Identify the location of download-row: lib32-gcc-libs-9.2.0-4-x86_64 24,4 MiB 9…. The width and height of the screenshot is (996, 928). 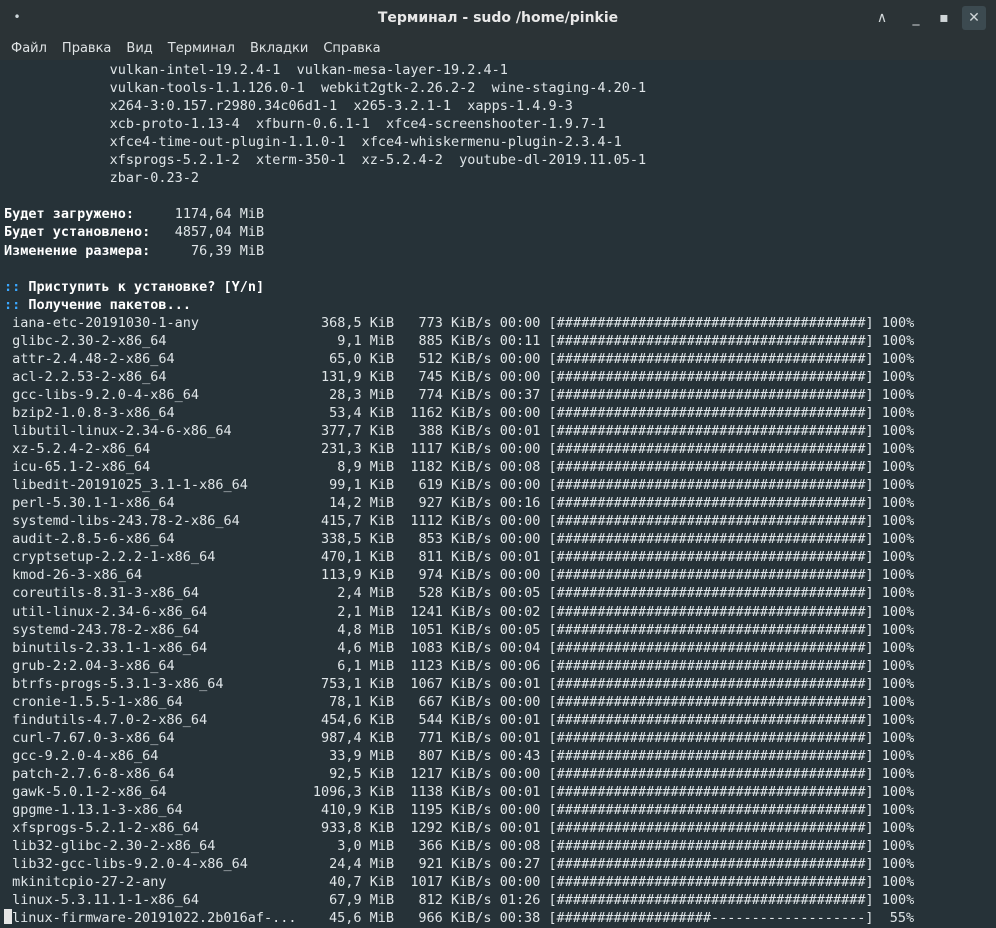
(459, 864).